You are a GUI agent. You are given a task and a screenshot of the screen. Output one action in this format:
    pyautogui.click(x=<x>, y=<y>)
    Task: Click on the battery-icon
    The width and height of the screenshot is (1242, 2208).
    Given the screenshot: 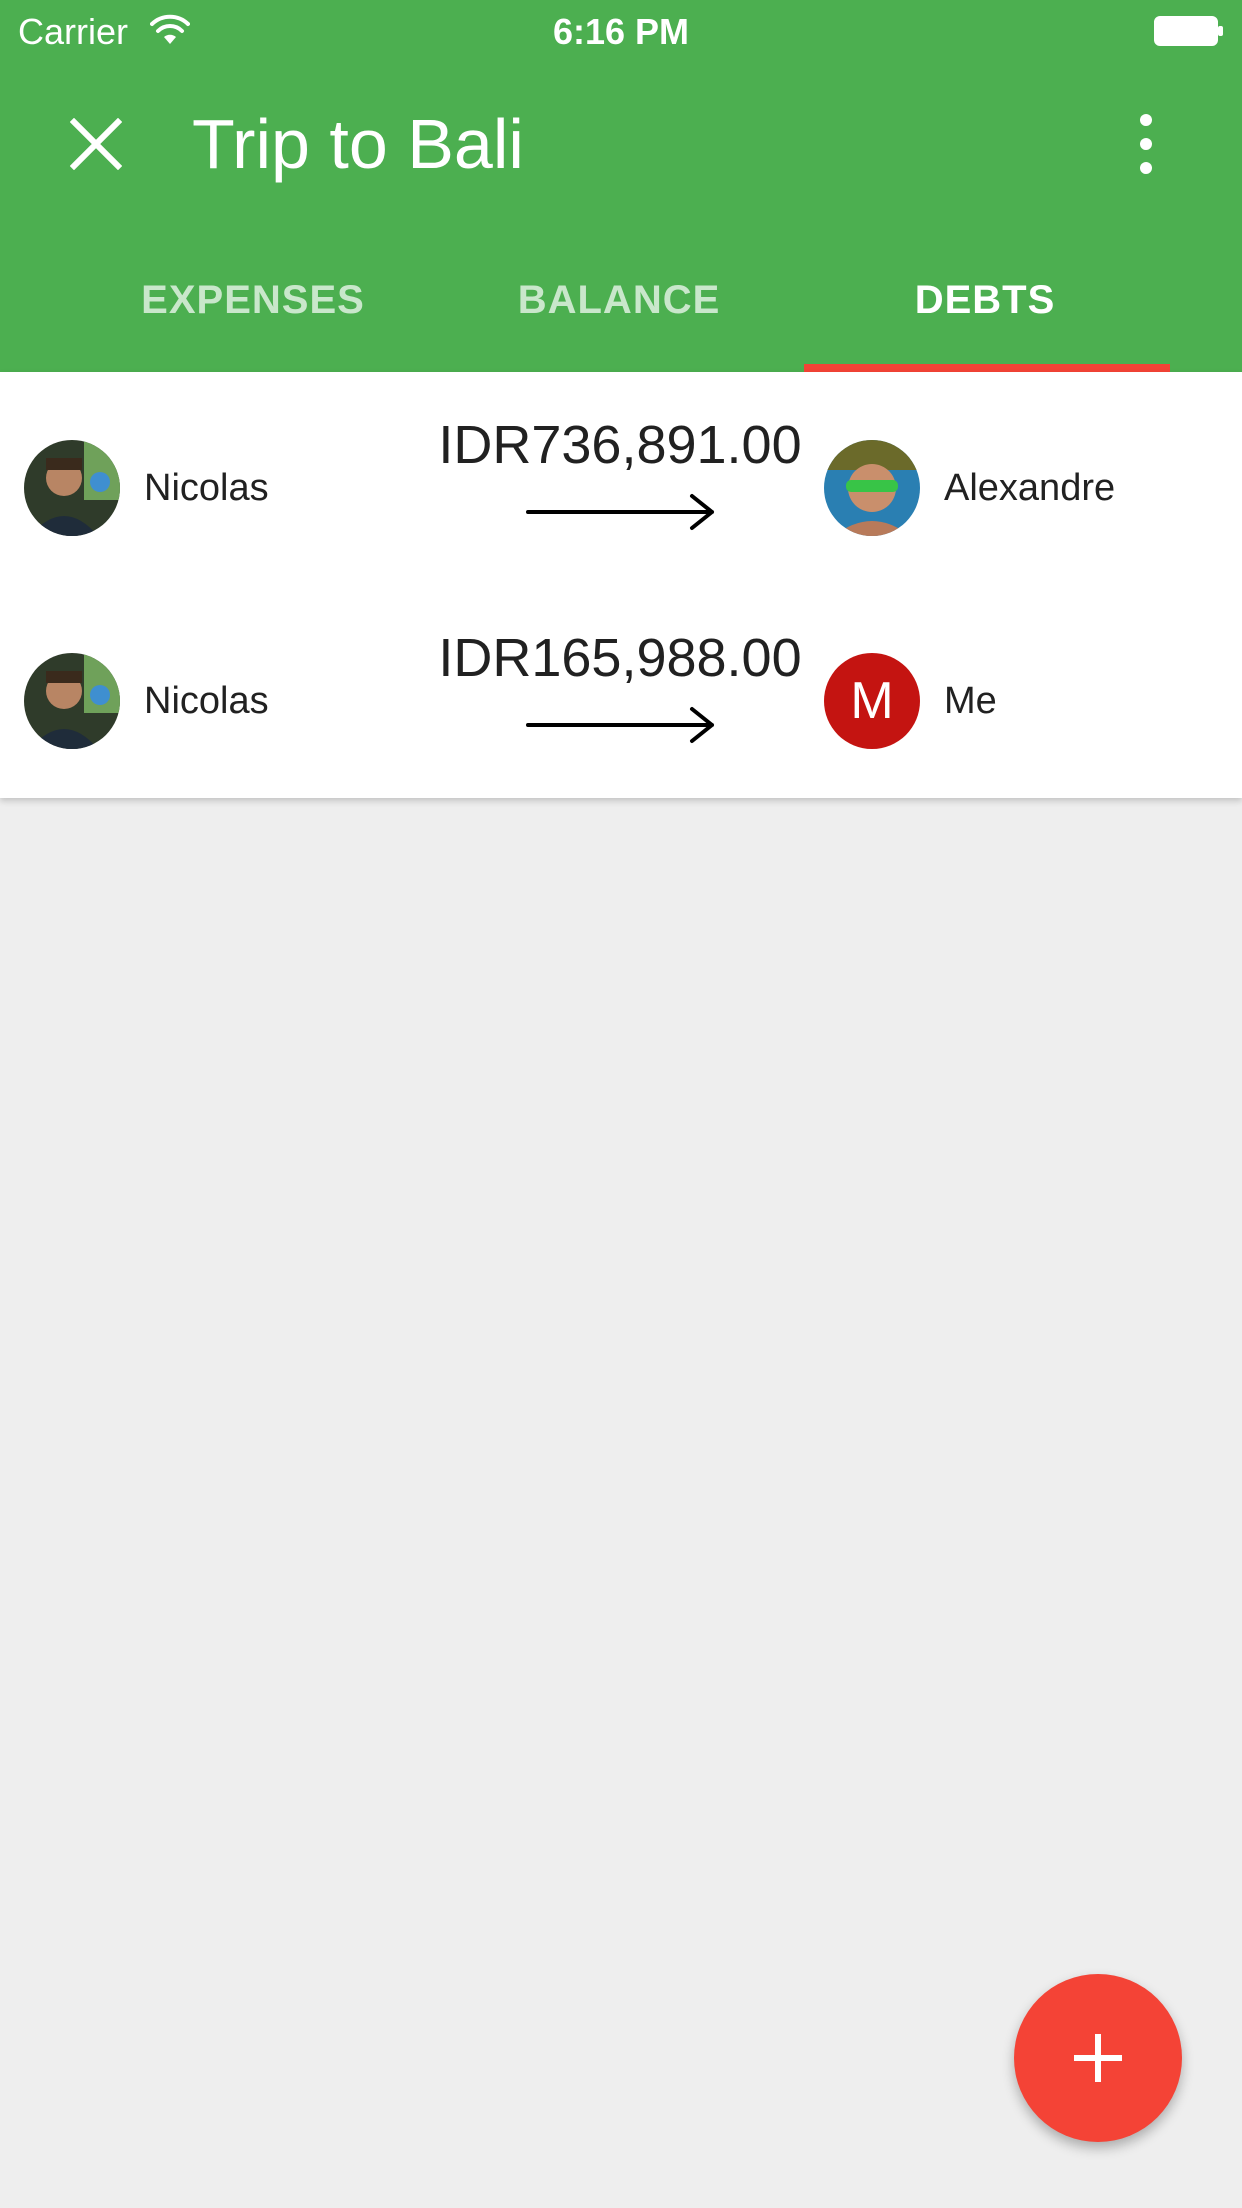 What is the action you would take?
    pyautogui.click(x=1188, y=31)
    